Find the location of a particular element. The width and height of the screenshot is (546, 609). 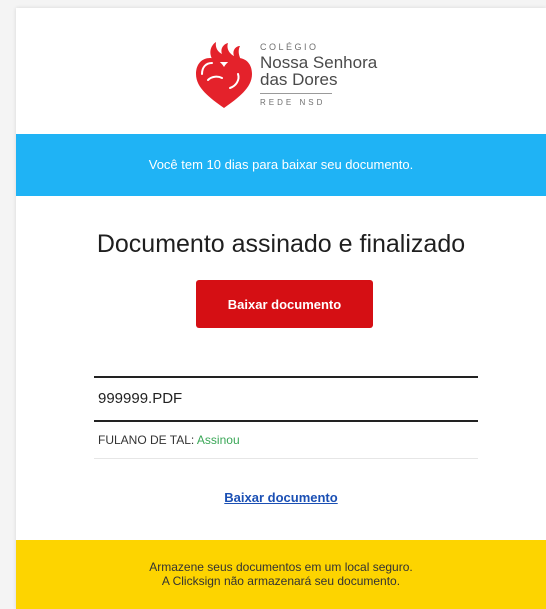

logo-text: COLÉGIO Nossa Senhora das Dores REDE NSD is located at coordinates (318, 74).